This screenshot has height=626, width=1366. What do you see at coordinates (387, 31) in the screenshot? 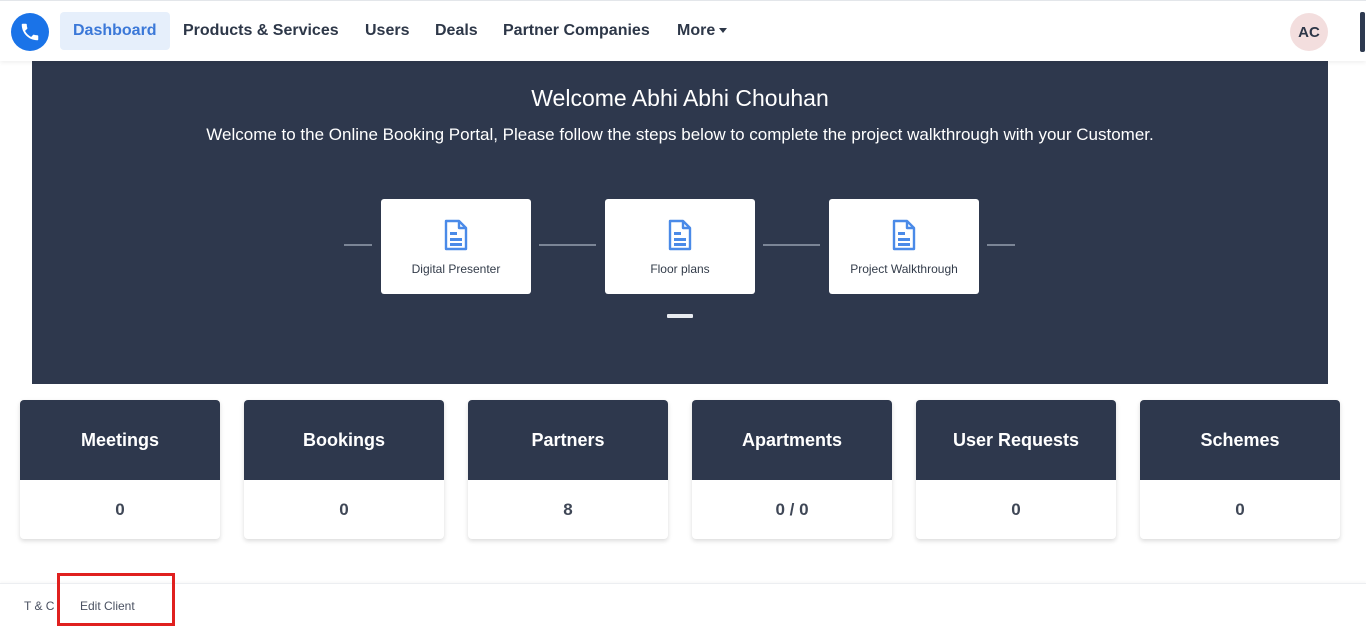
I see `nav-users: Users` at bounding box center [387, 31].